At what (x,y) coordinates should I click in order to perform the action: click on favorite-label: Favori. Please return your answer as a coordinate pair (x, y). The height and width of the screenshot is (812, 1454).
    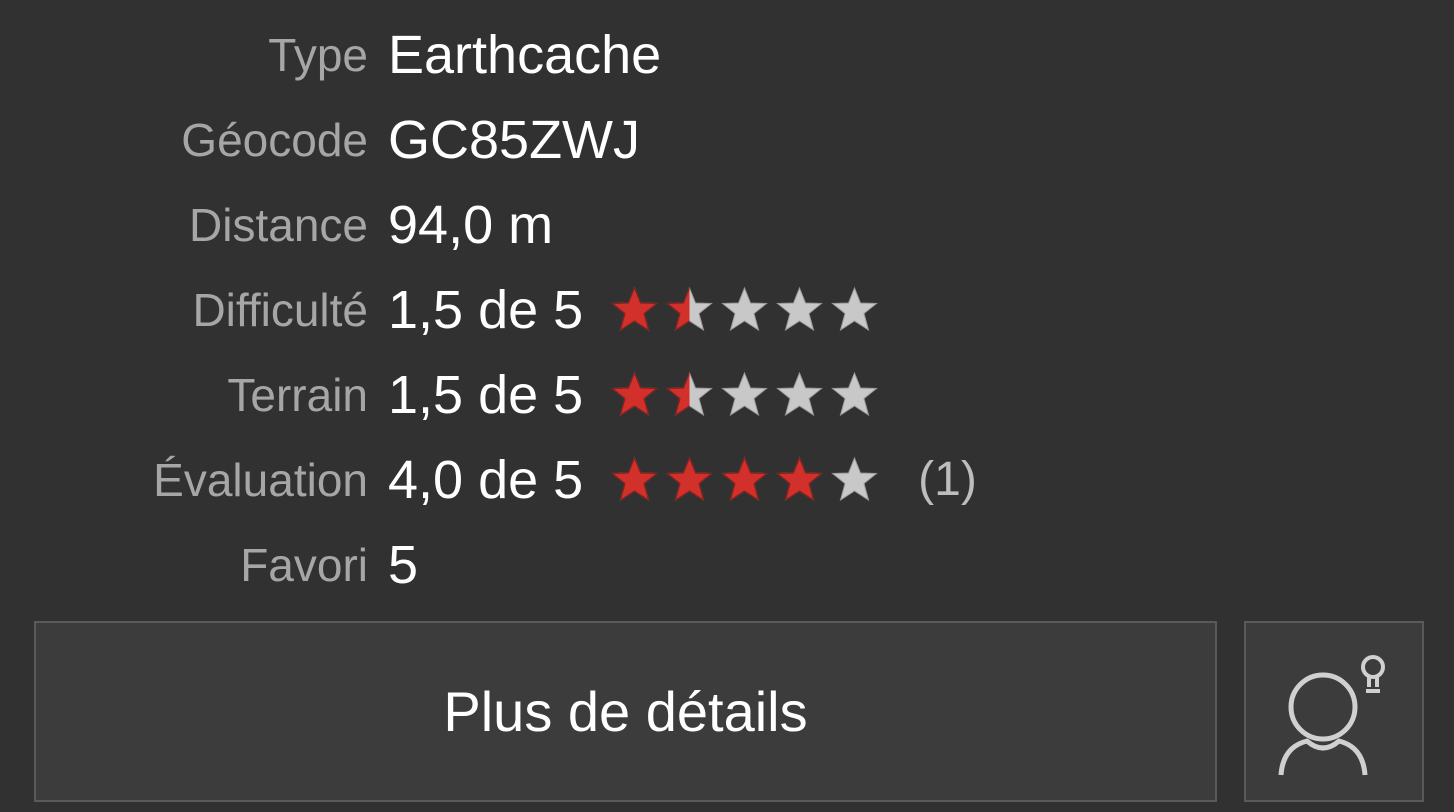
    Looking at the image, I should click on (304, 564).